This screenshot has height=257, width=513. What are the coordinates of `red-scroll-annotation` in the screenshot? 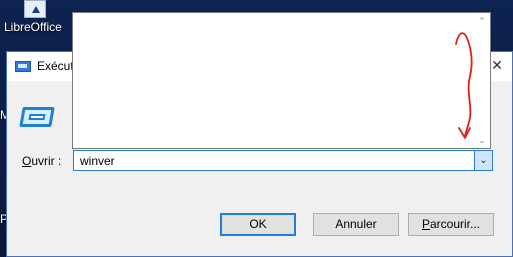 It's located at (464, 85).